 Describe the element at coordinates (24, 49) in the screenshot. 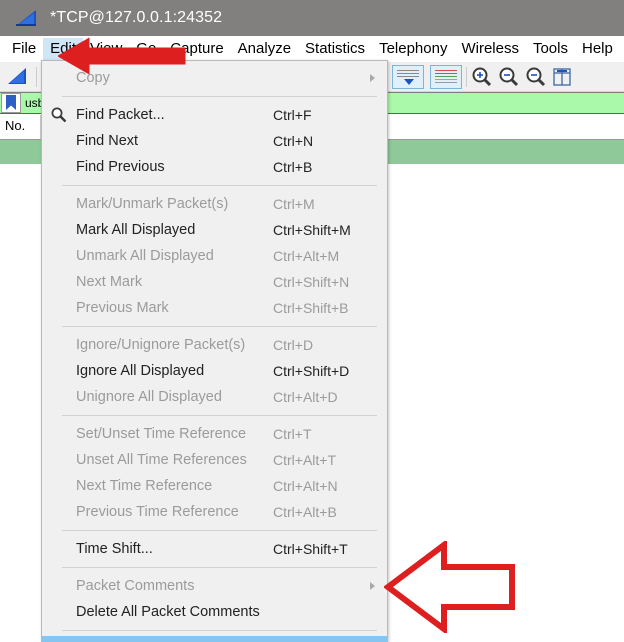

I see `menubar-item-file: File` at that location.